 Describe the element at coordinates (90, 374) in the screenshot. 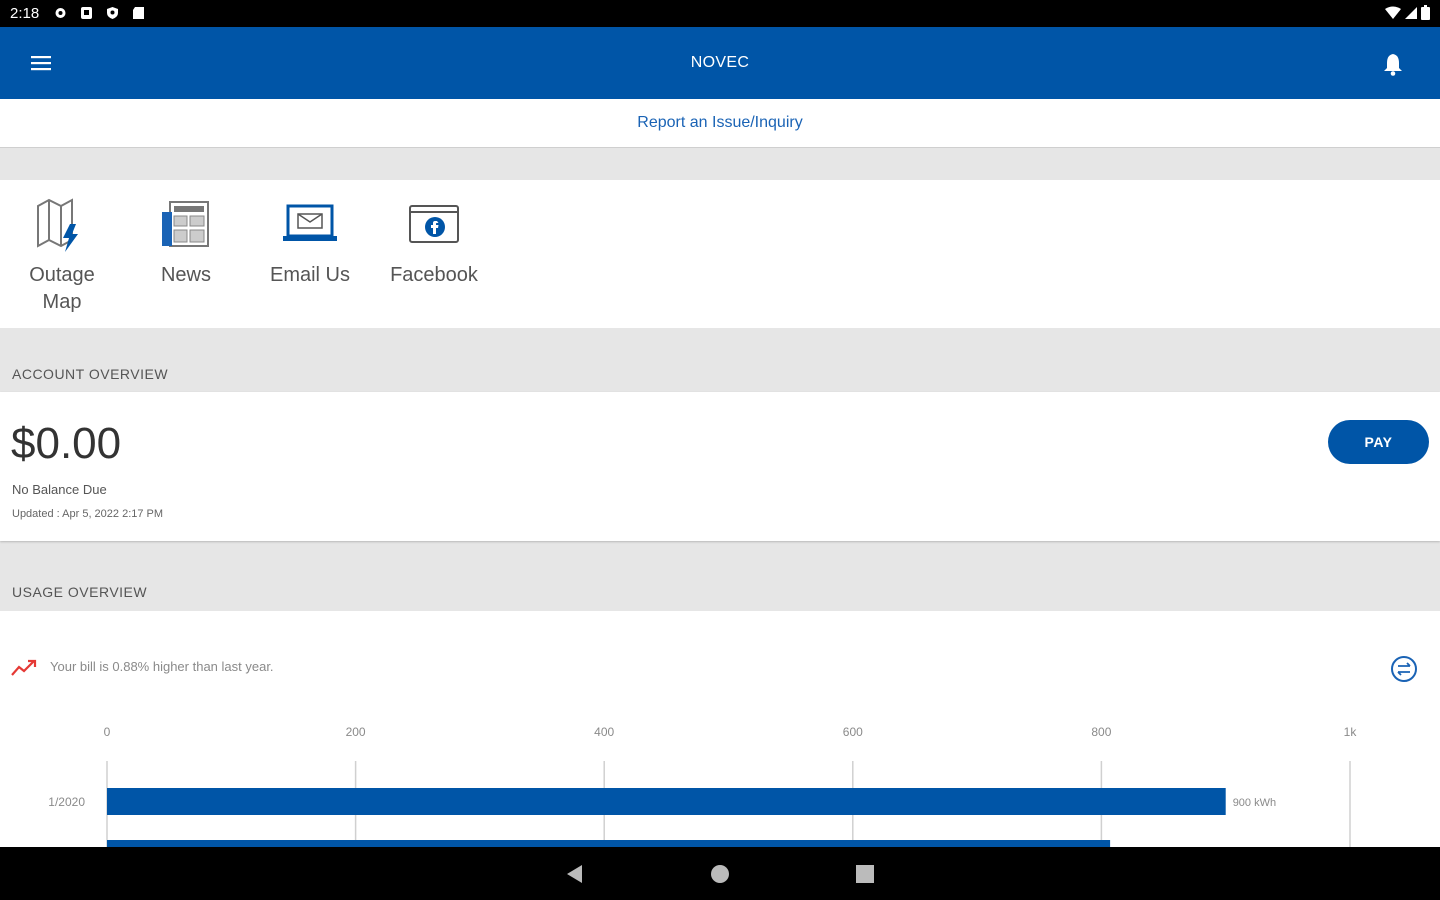

I see `account-overview-heading: ACCOUNT OVERVIEW` at that location.